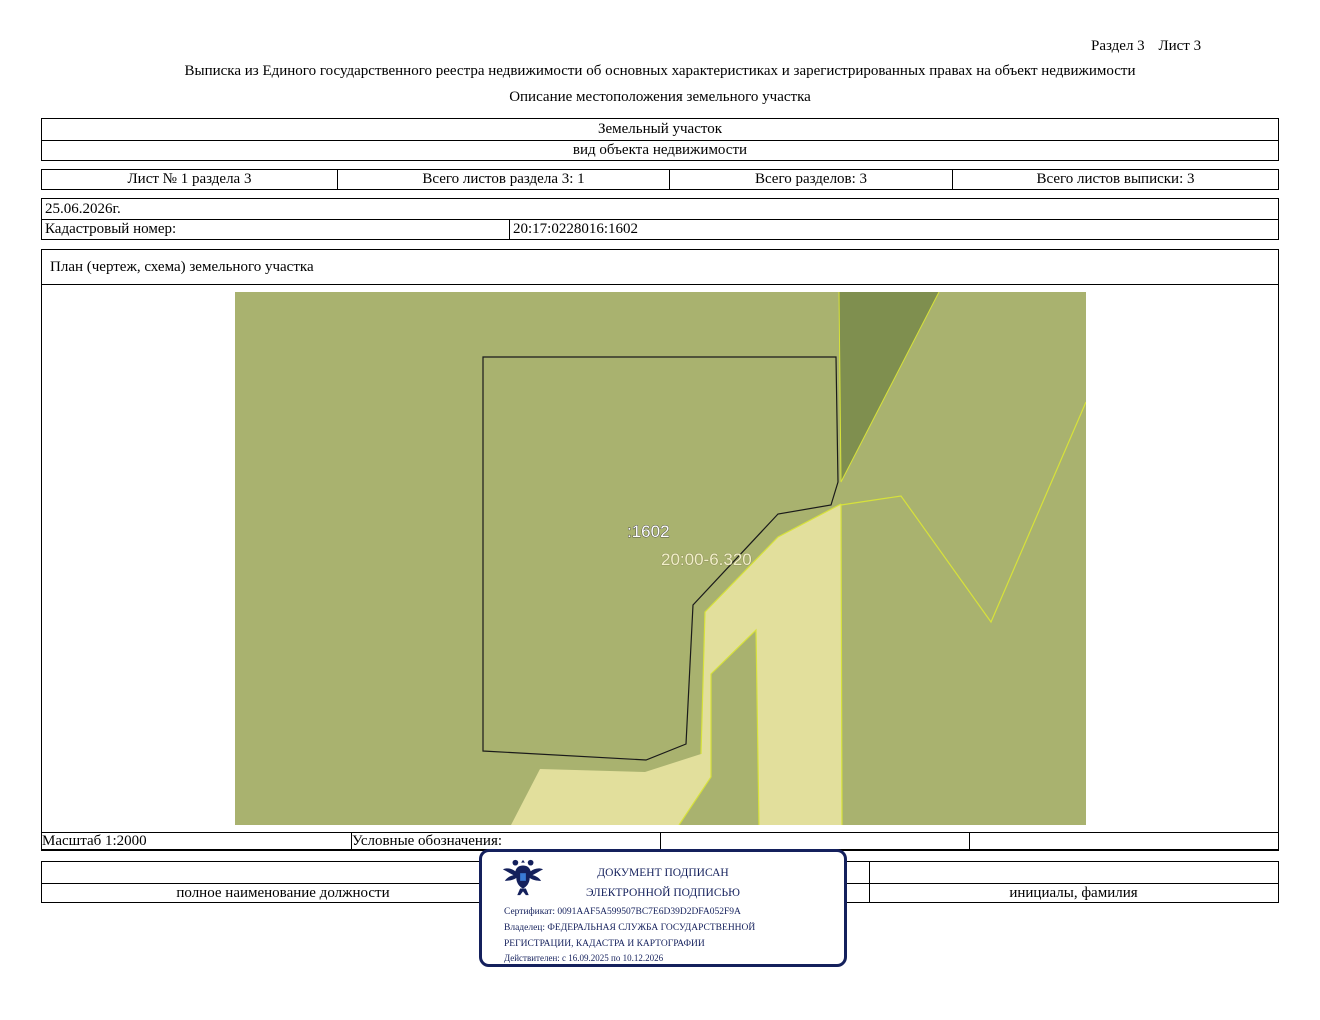  What do you see at coordinates (660, 150) in the screenshot?
I see `object-type-caption: вид объекта недвижимости` at bounding box center [660, 150].